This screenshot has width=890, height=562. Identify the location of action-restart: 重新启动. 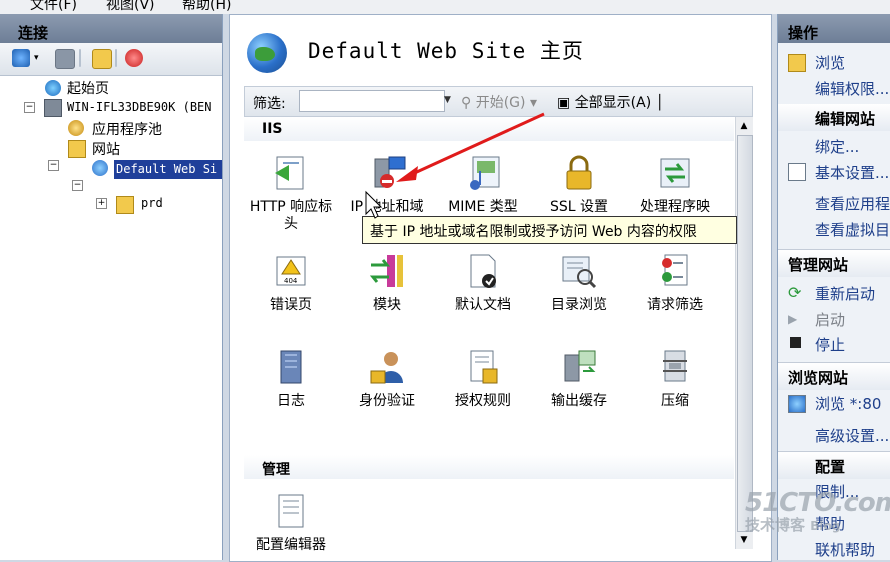
(845, 293).